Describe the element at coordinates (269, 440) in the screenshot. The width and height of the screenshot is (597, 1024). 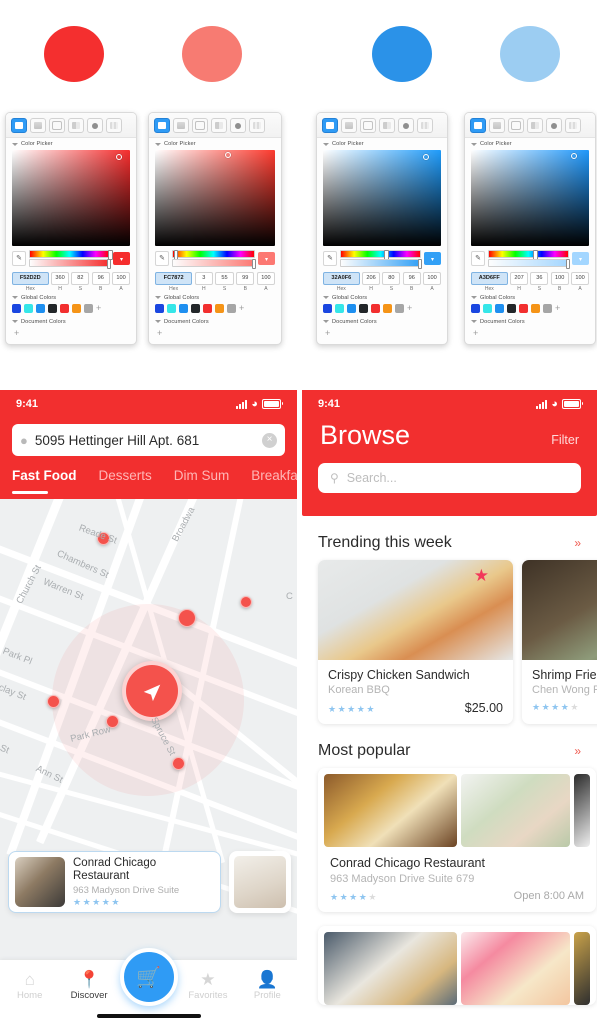
I see `clear-icon: ×` at that location.